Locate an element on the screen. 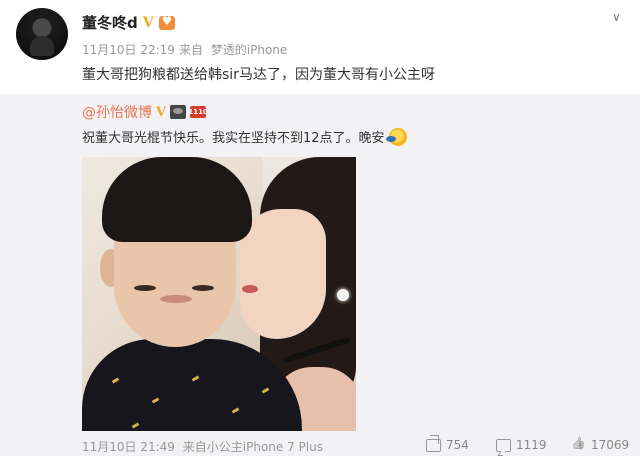 The width and height of the screenshot is (640, 456). earring is located at coordinates (343, 295).